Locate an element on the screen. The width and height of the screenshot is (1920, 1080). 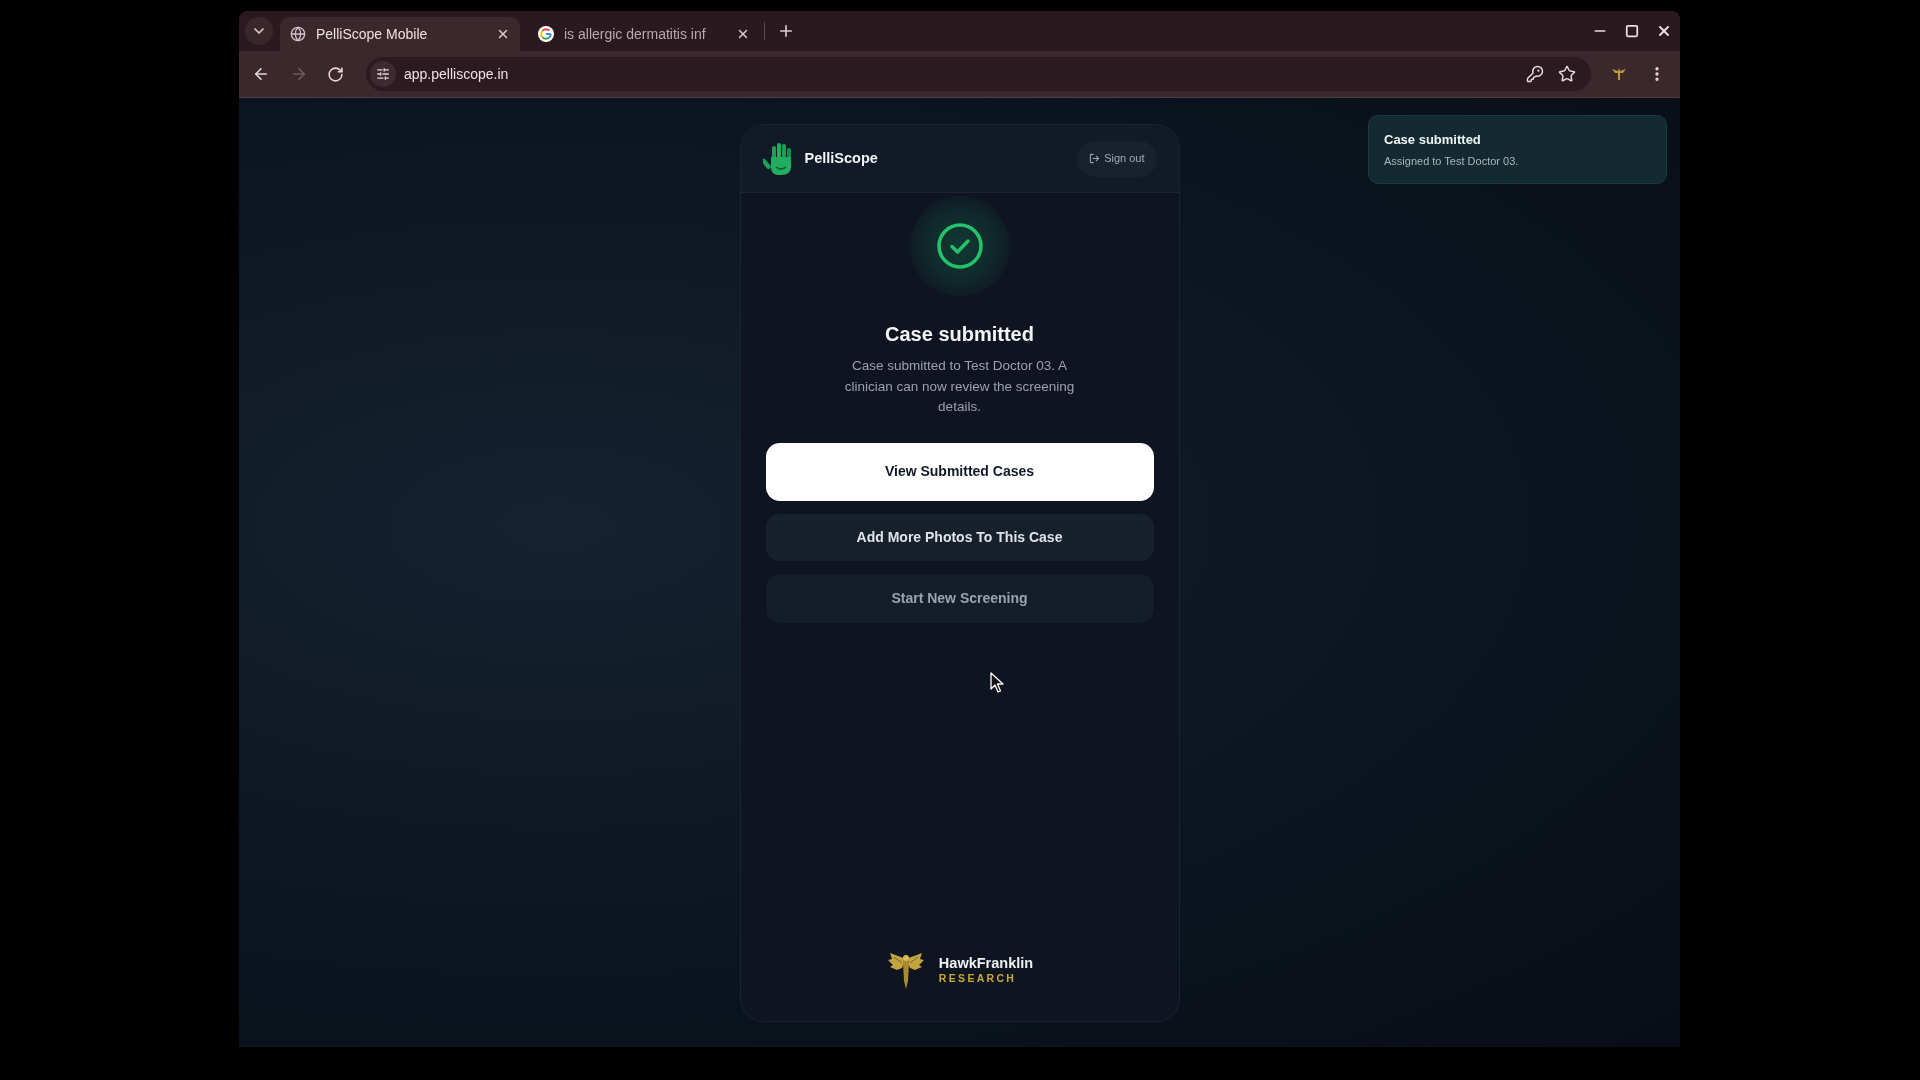
globe-icon is located at coordinates (298, 34).